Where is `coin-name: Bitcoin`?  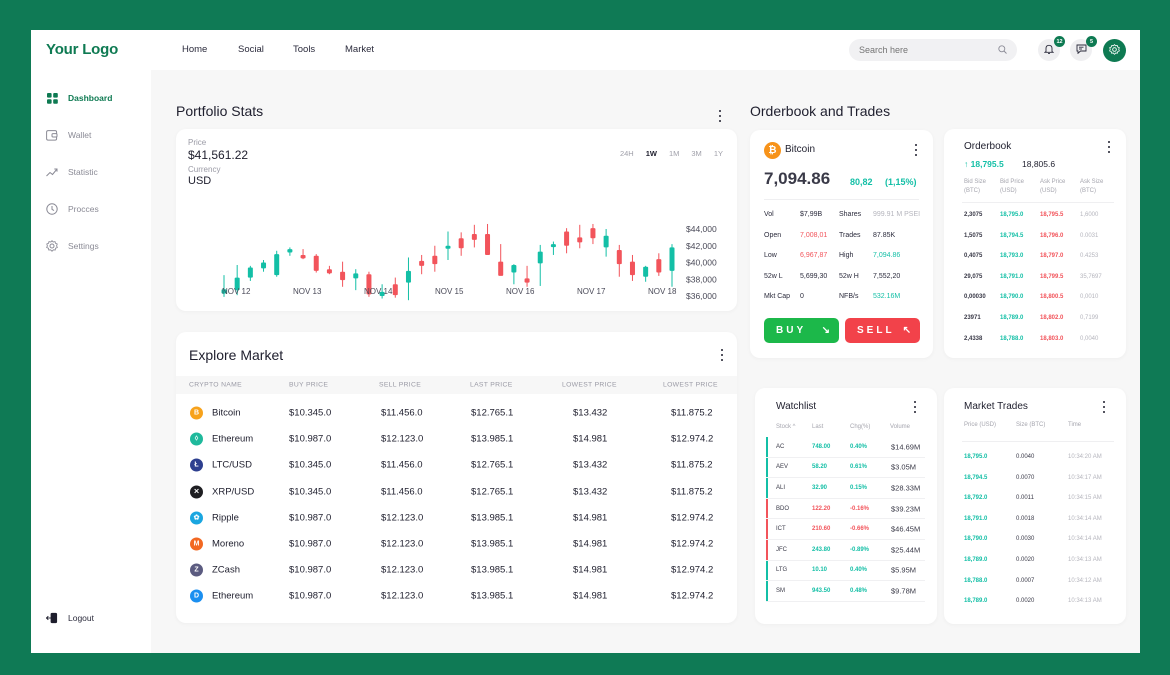
coin-name: Bitcoin is located at coordinates (800, 149).